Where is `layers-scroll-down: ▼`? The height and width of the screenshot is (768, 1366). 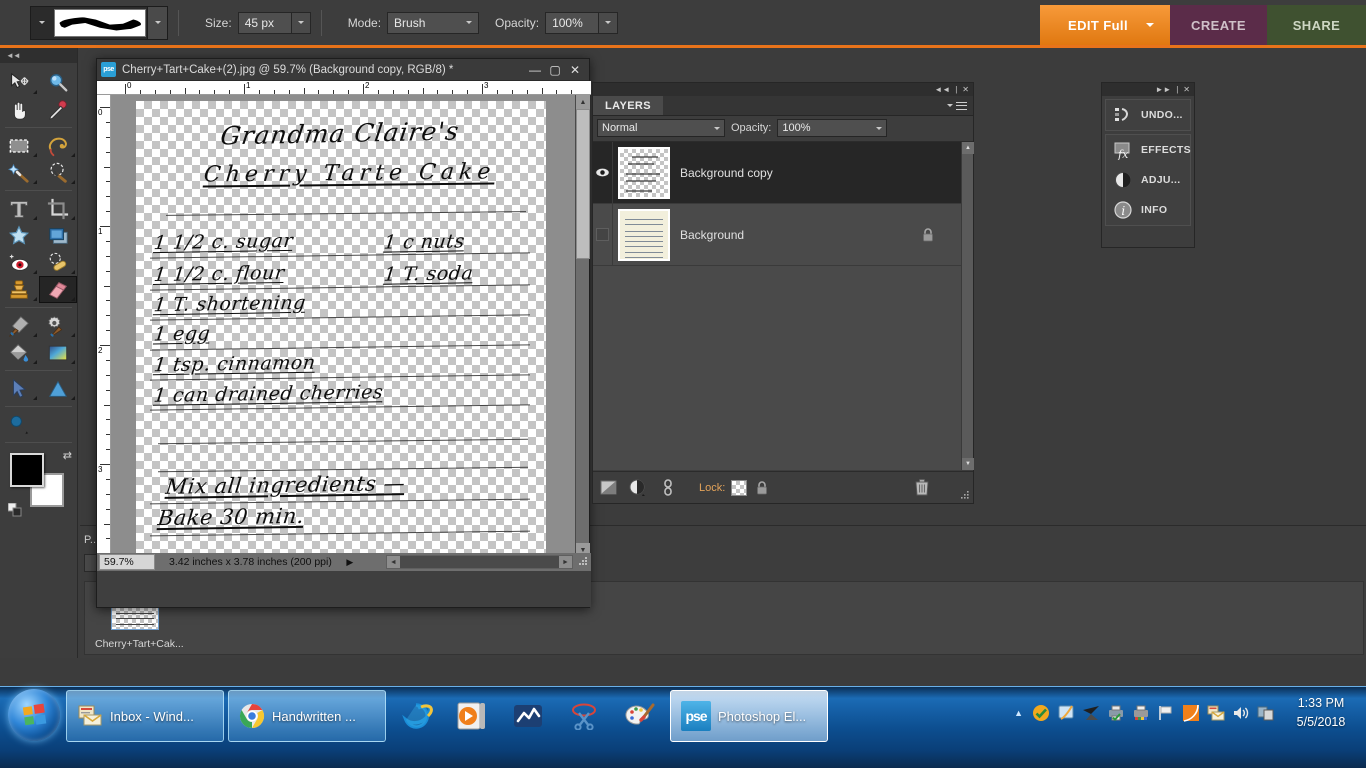
layers-scroll-down: ▼ is located at coordinates (968, 464).